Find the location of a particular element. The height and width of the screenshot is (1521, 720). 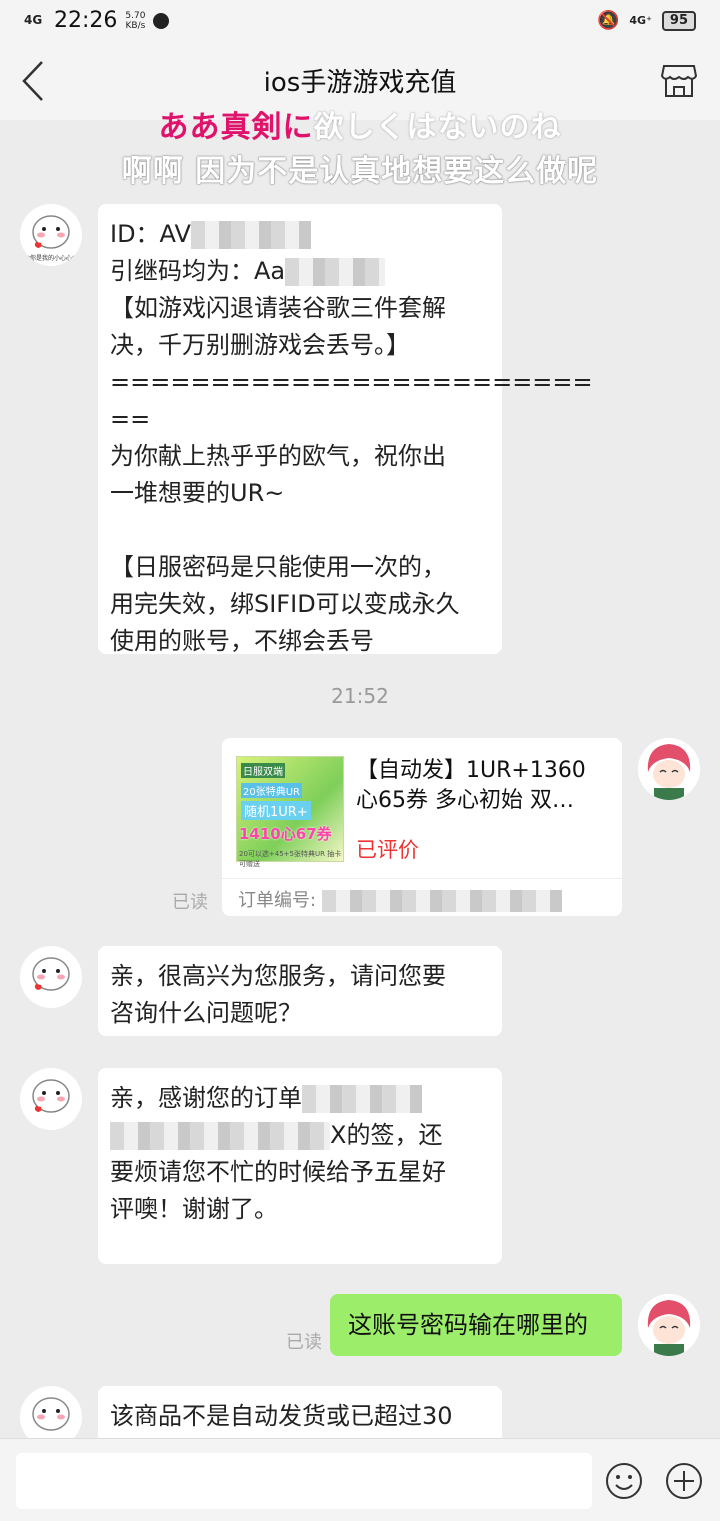

network-speed: 5.70 KB/s is located at coordinates (135, 21).